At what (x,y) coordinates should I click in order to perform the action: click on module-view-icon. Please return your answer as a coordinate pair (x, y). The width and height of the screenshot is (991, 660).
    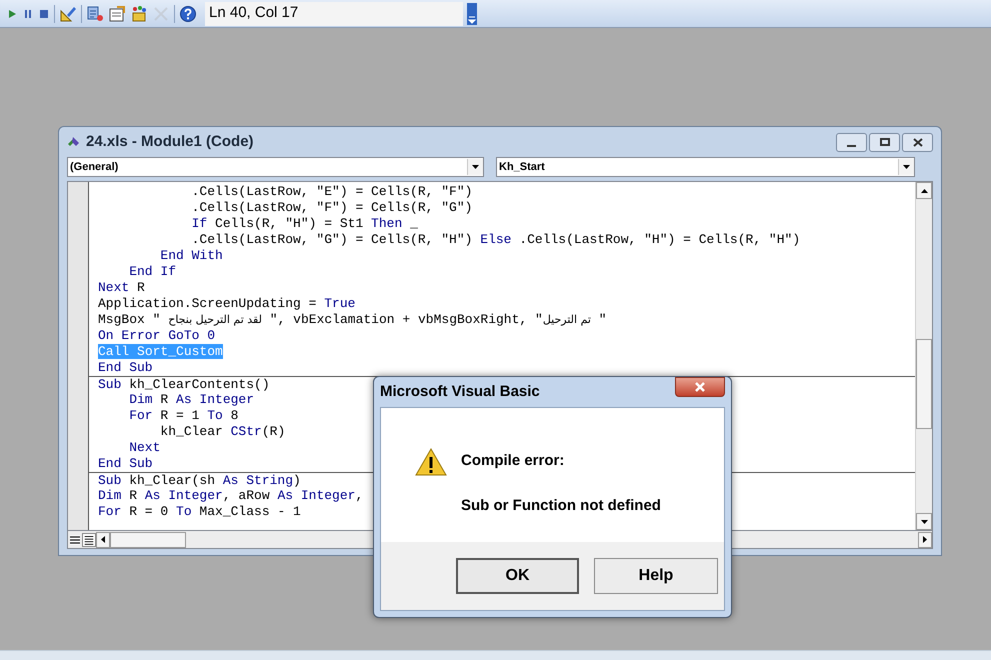
    Looking at the image, I should click on (89, 539).